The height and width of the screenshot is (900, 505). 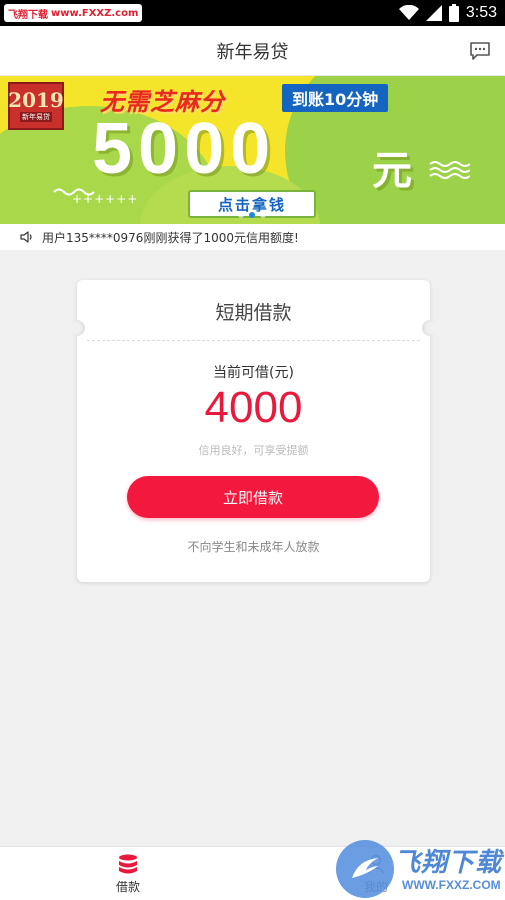 What do you see at coordinates (253, 340) in the screenshot?
I see `card-divider` at bounding box center [253, 340].